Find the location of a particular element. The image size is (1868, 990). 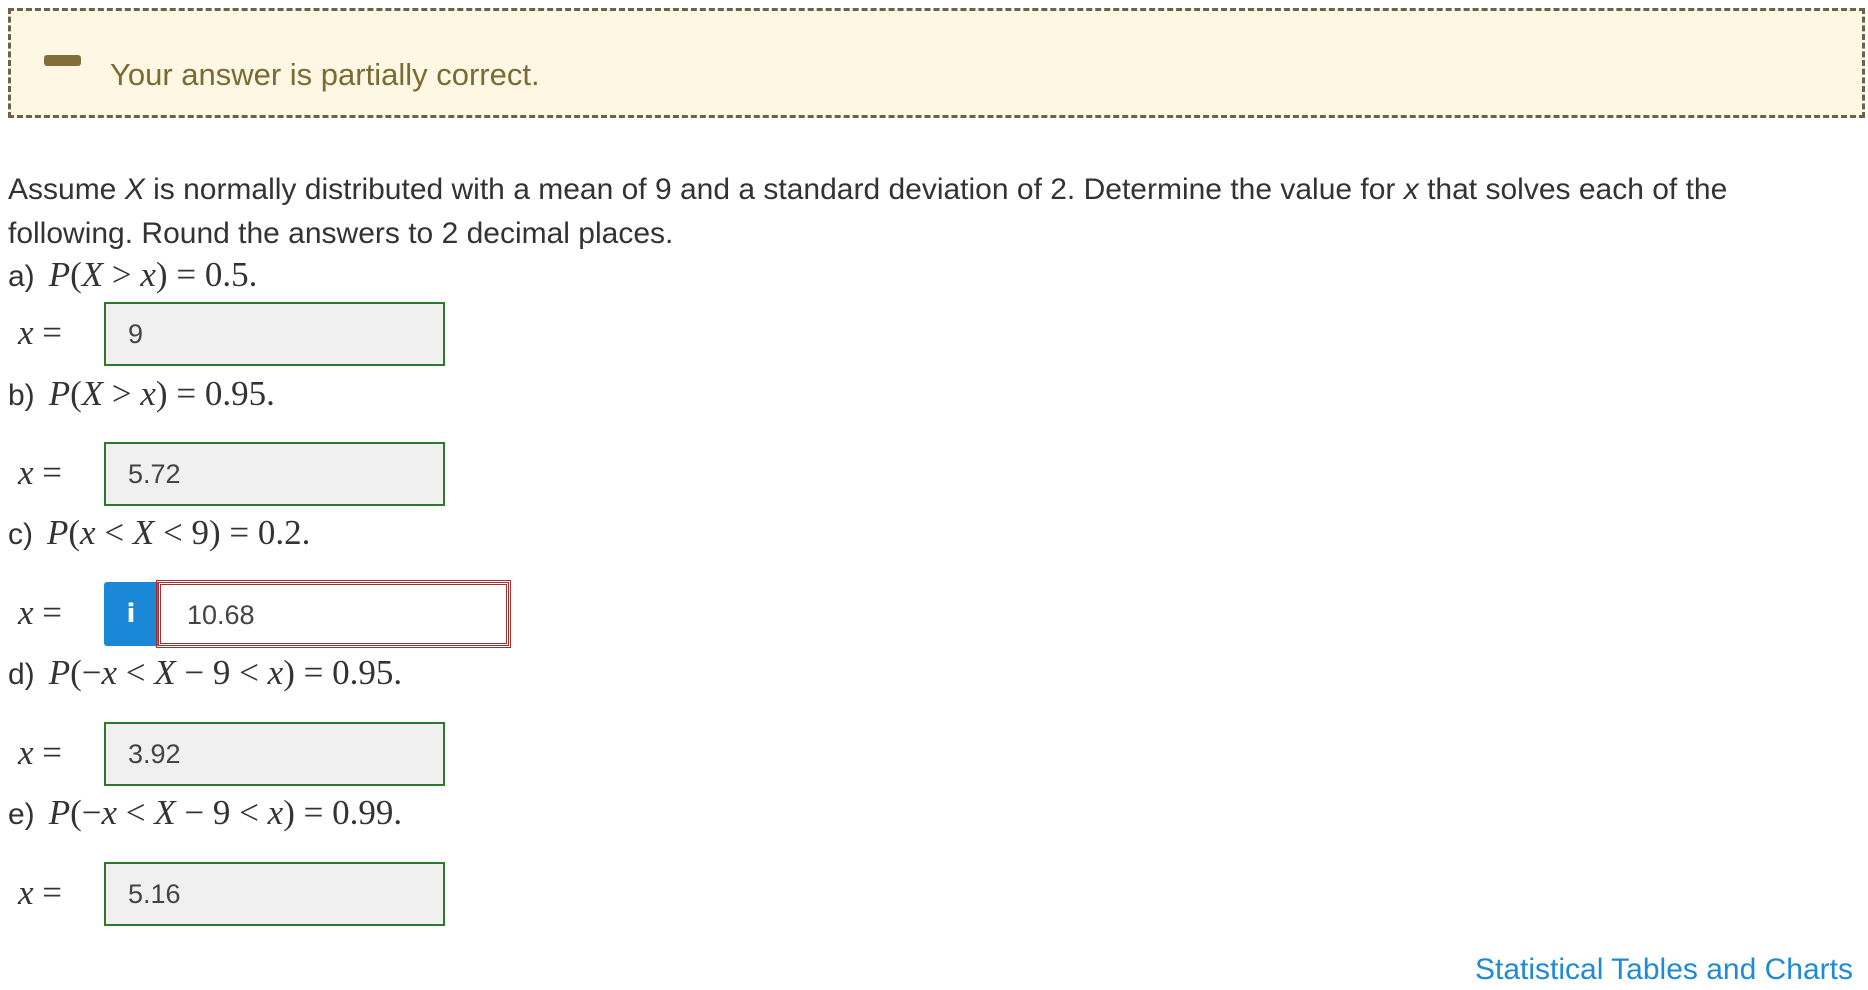

part-expression: P(X > x) = 0.95. is located at coordinates (161, 393).